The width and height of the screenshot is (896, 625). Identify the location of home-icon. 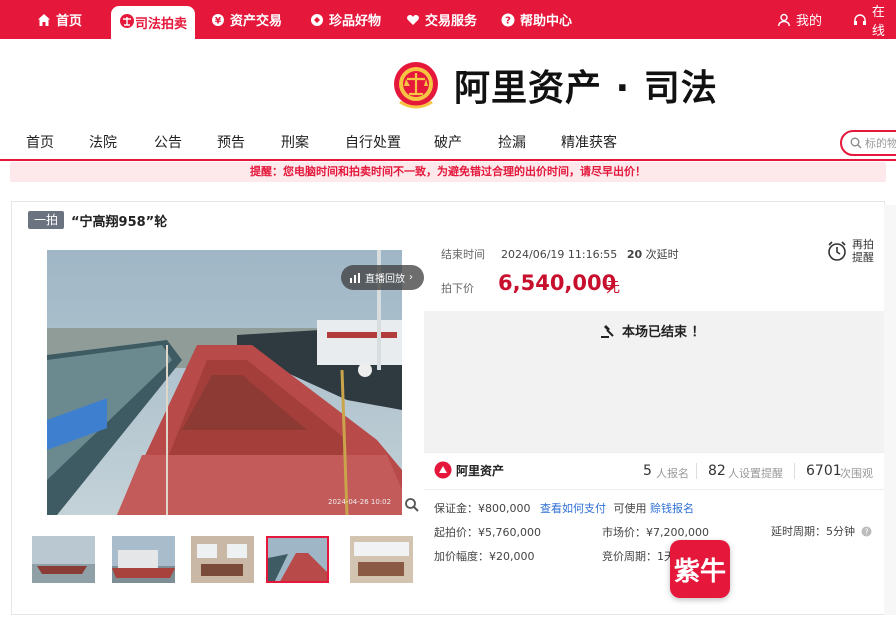
(44, 20).